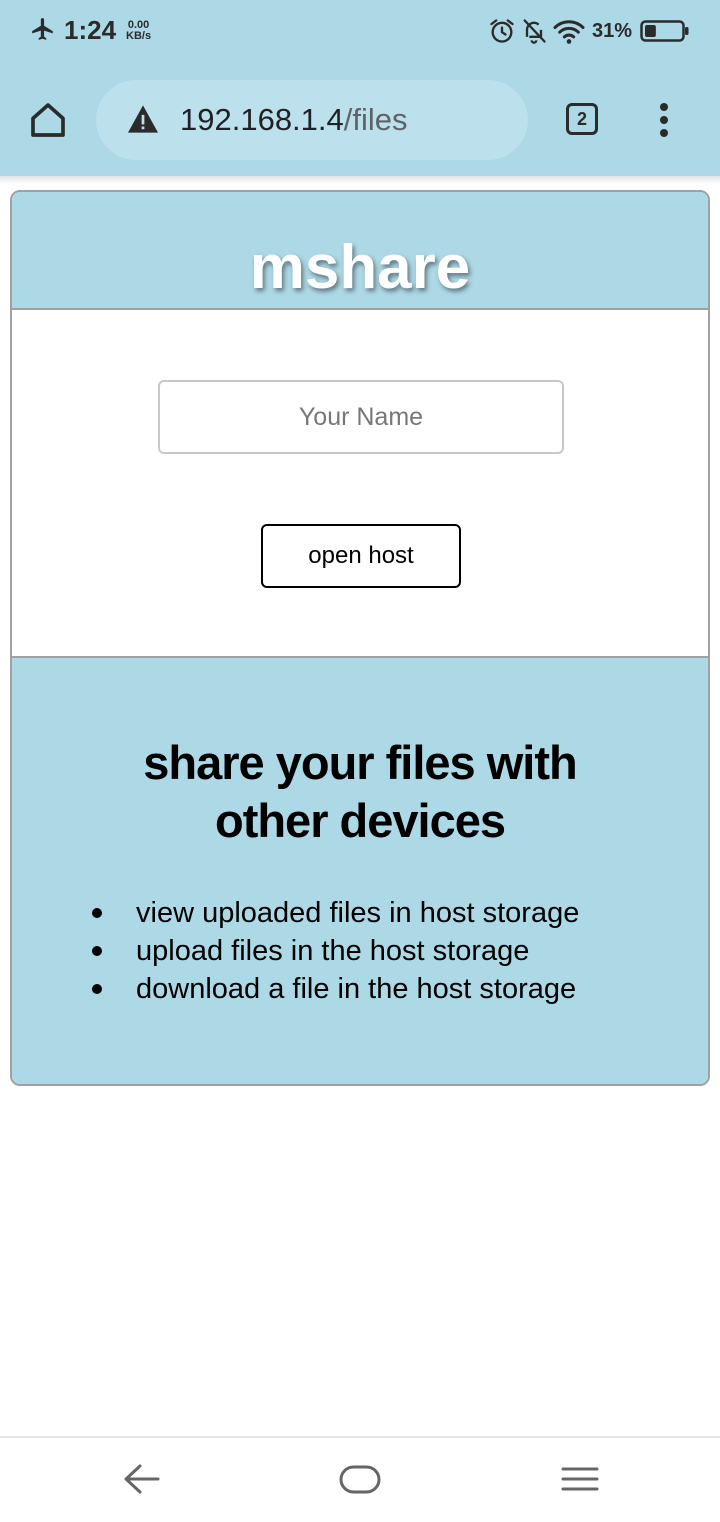  I want to click on card-header: mshare, so click(360, 251).